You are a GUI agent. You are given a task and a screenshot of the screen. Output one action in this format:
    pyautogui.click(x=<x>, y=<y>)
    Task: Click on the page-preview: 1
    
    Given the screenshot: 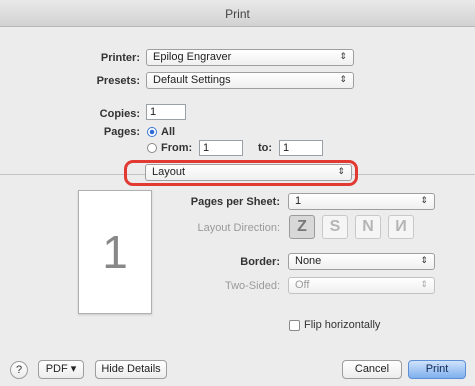 What is the action you would take?
    pyautogui.click(x=115, y=252)
    